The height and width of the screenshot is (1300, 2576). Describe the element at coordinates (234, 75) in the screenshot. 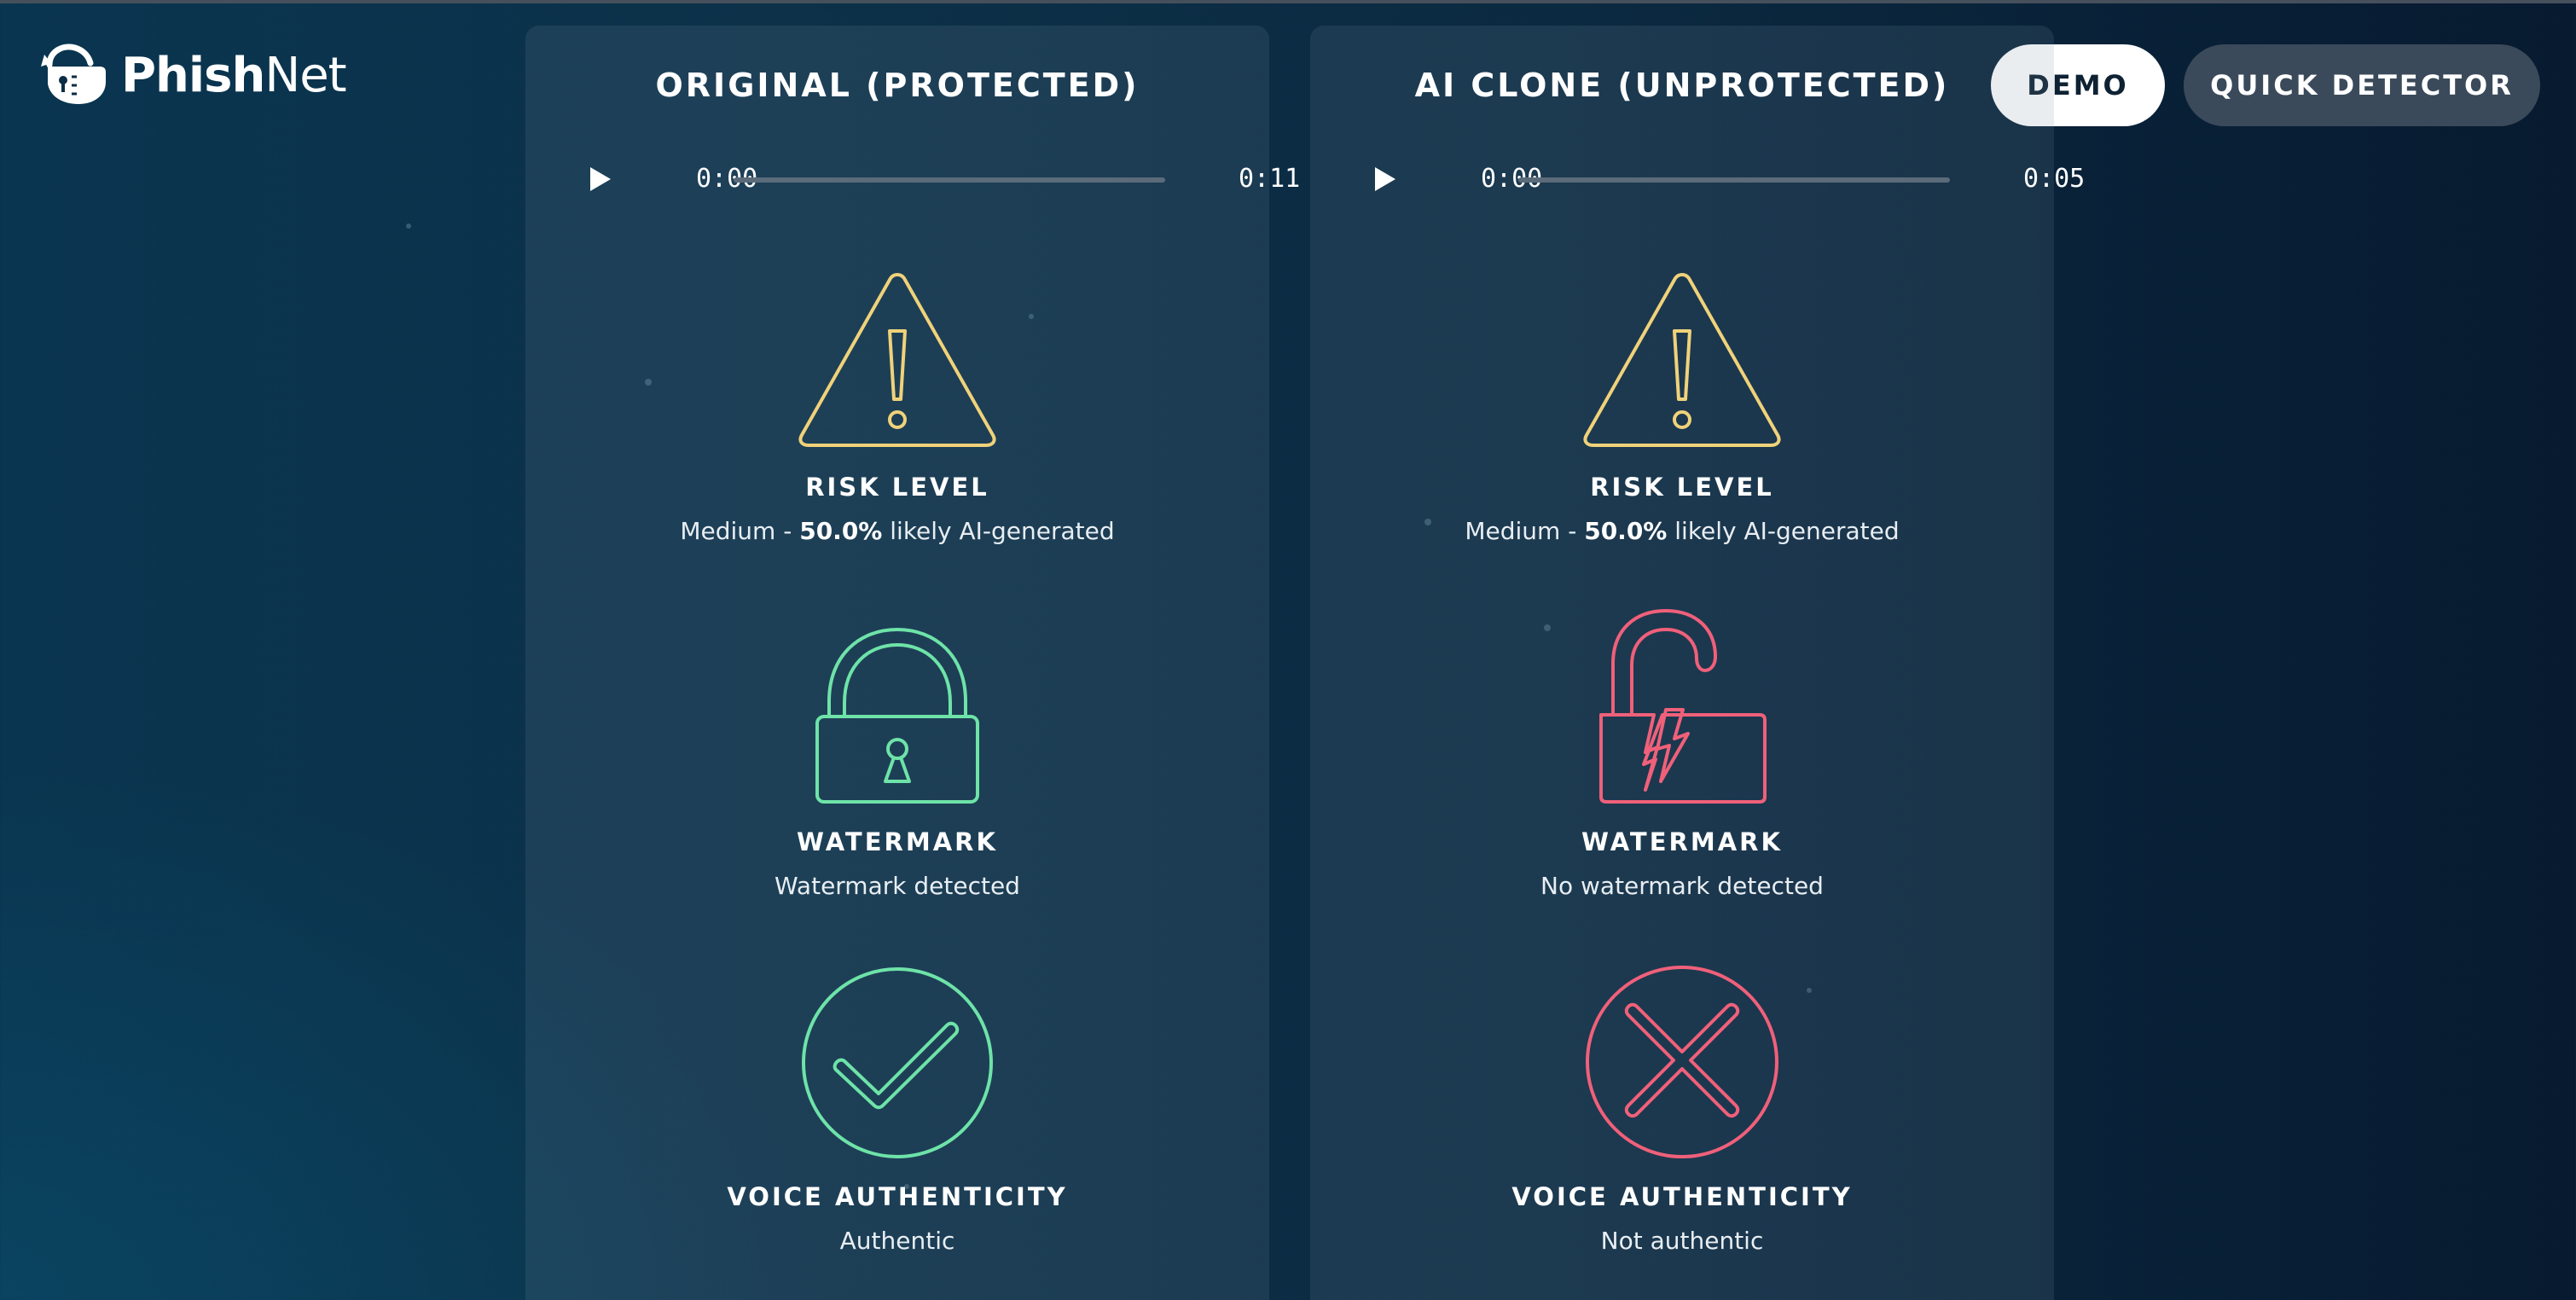

I see `app-name: PhishNet` at that location.